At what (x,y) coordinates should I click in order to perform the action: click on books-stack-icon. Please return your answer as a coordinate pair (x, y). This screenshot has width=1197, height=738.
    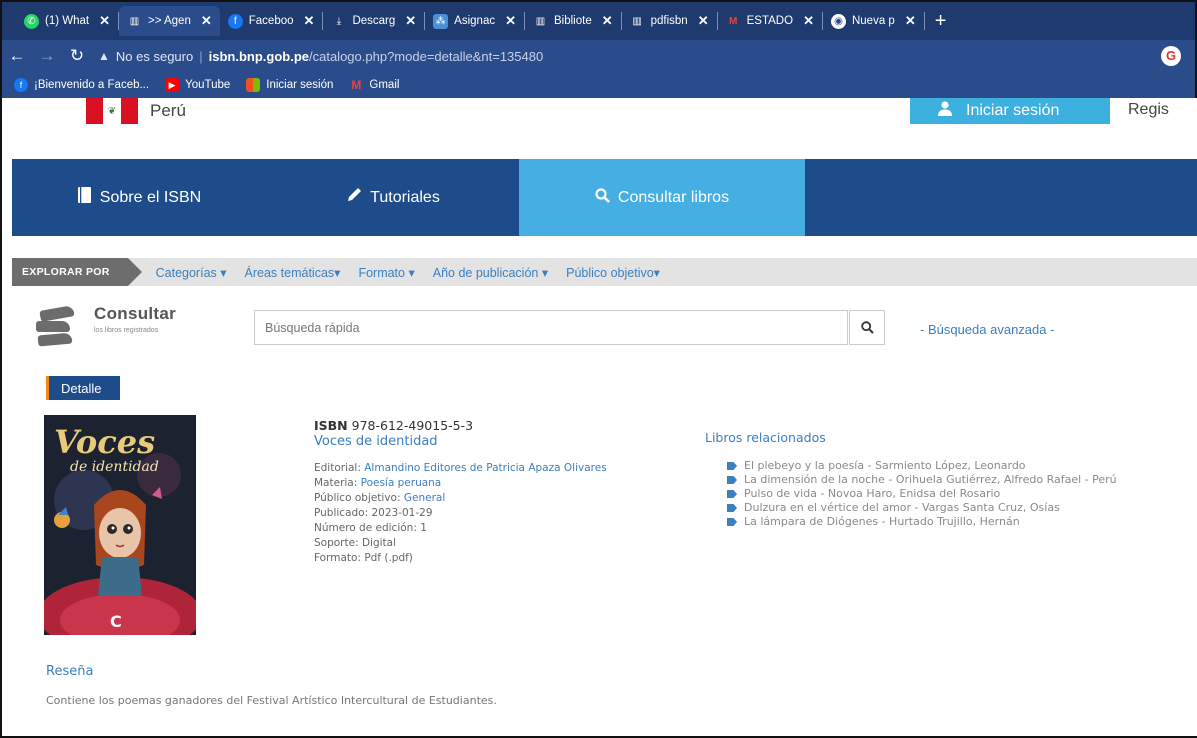
    Looking at the image, I should click on (55, 326).